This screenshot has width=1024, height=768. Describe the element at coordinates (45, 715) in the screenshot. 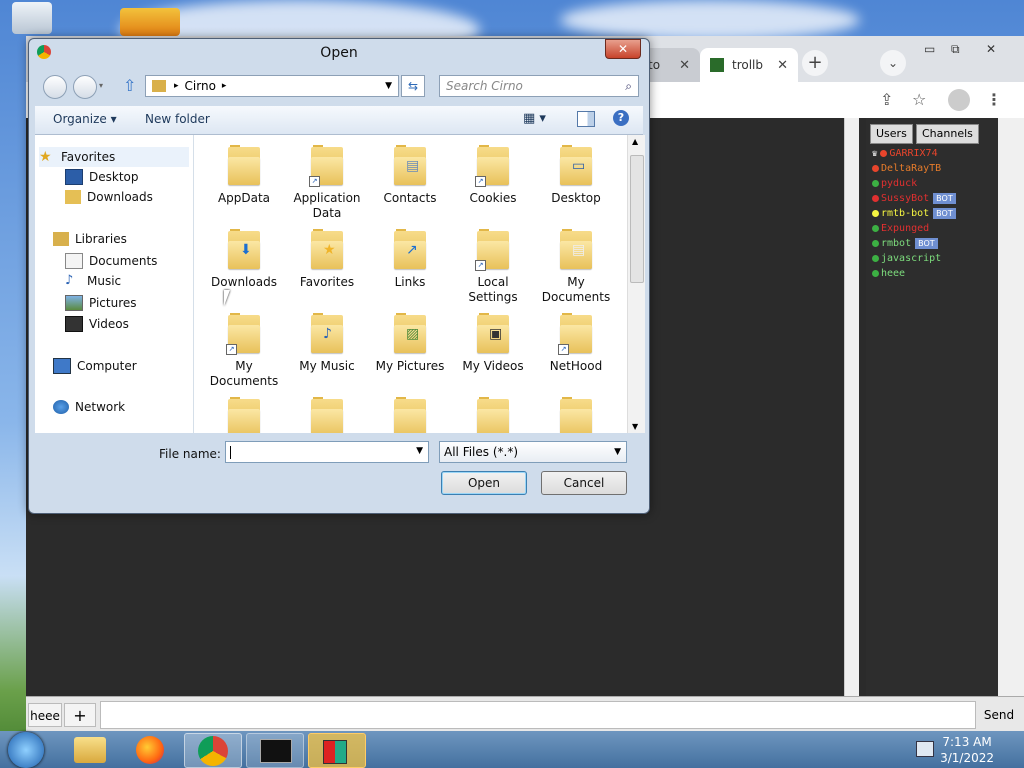

I see `channel-button: heee` at that location.